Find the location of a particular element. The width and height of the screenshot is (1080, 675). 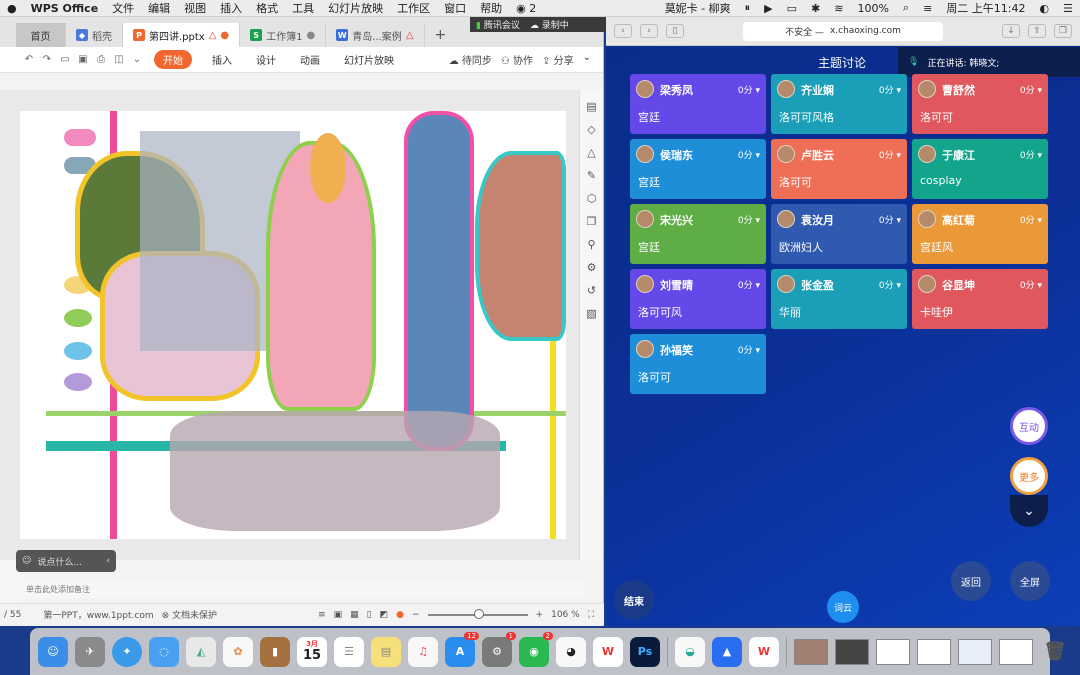

recording-indicator: ☁ 录制中 is located at coordinates (549, 24).